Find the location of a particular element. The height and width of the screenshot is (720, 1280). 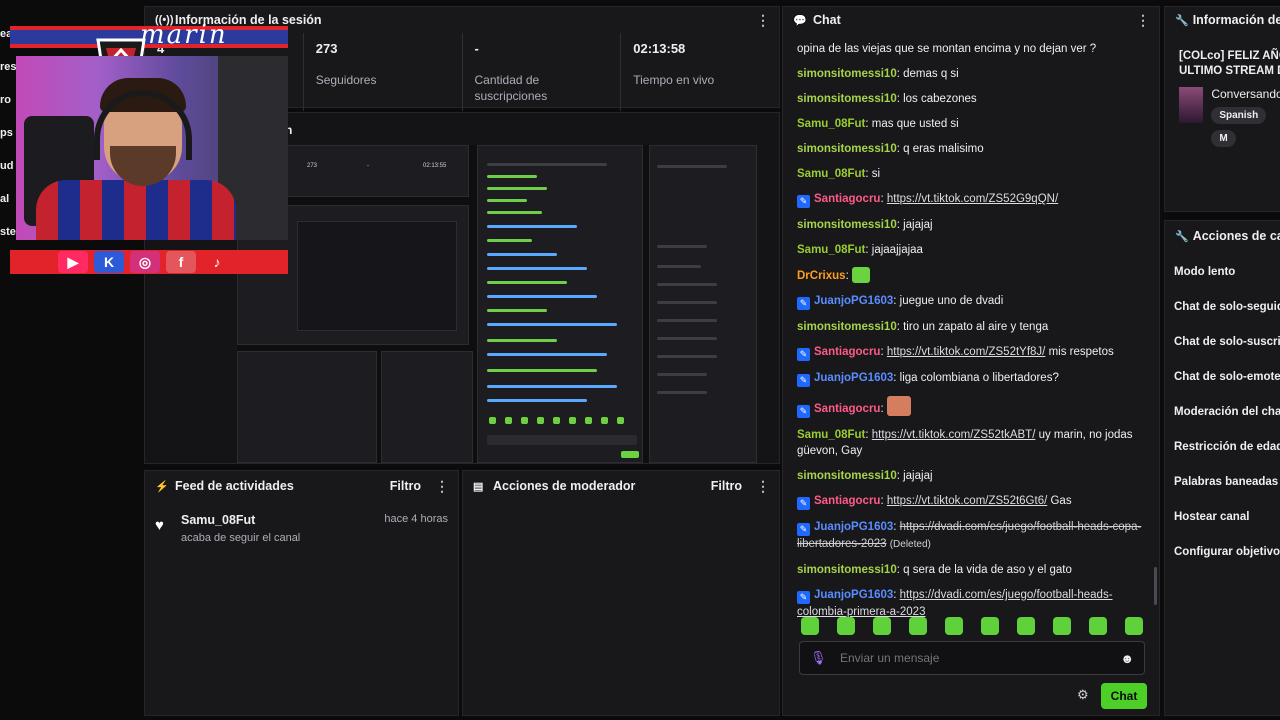

chat-message: simonsitomessi10: q eras malisimo is located at coordinates (970, 149).